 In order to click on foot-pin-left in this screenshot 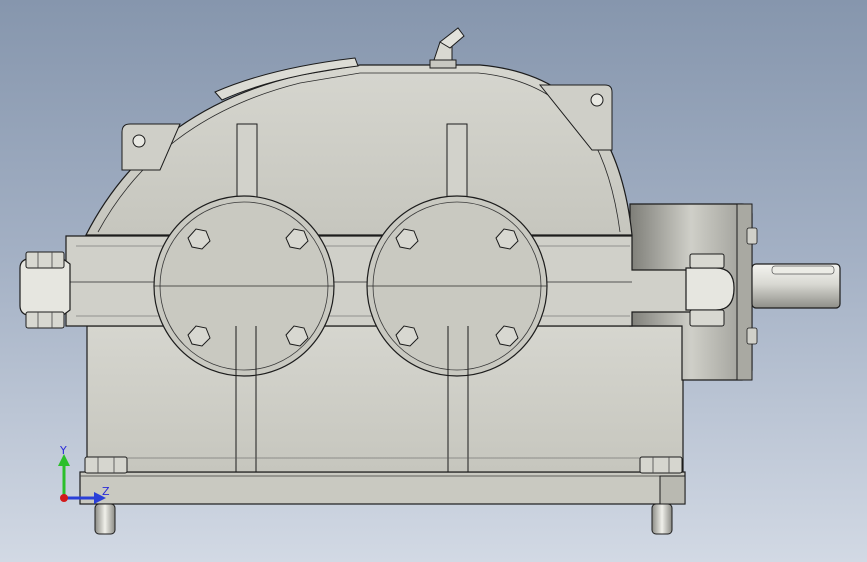, I will do `click(105, 519)`.